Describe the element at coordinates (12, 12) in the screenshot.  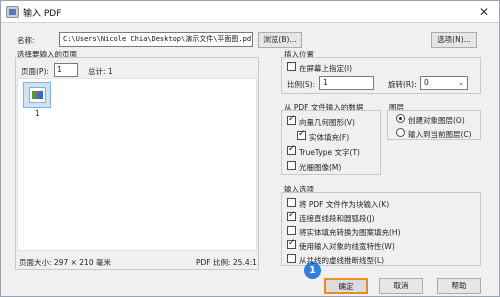
I see `pdf-app-icon` at that location.